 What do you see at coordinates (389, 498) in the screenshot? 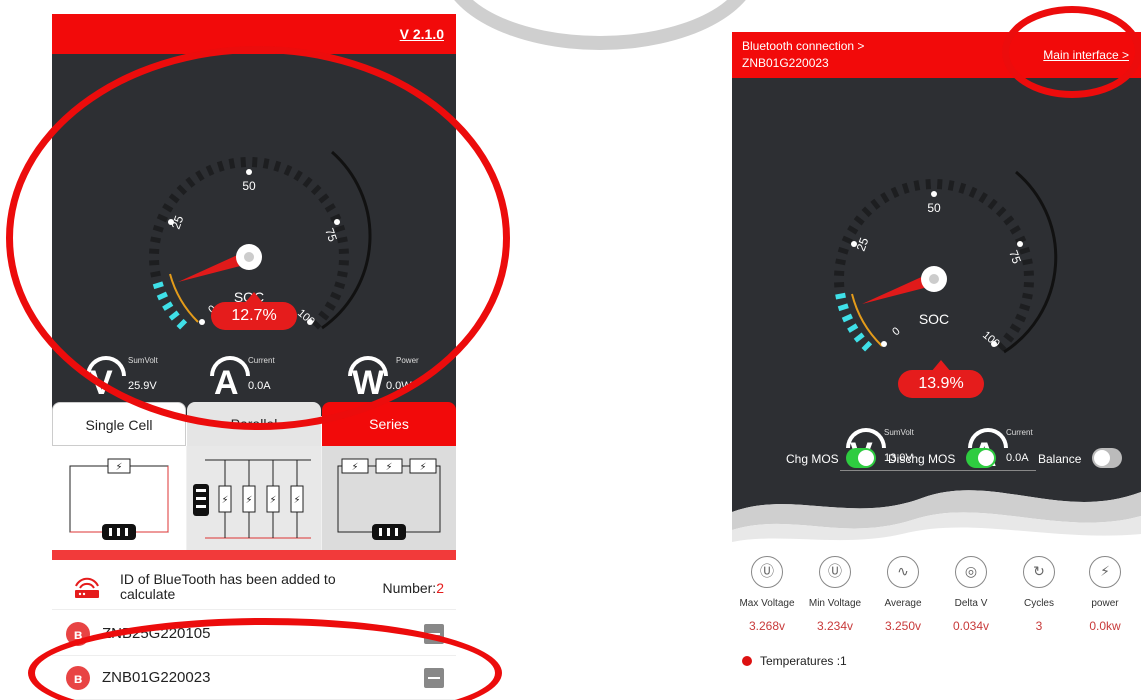
I see `series-circuit-icon: ⚡ ⚡ ⚡` at bounding box center [389, 498].